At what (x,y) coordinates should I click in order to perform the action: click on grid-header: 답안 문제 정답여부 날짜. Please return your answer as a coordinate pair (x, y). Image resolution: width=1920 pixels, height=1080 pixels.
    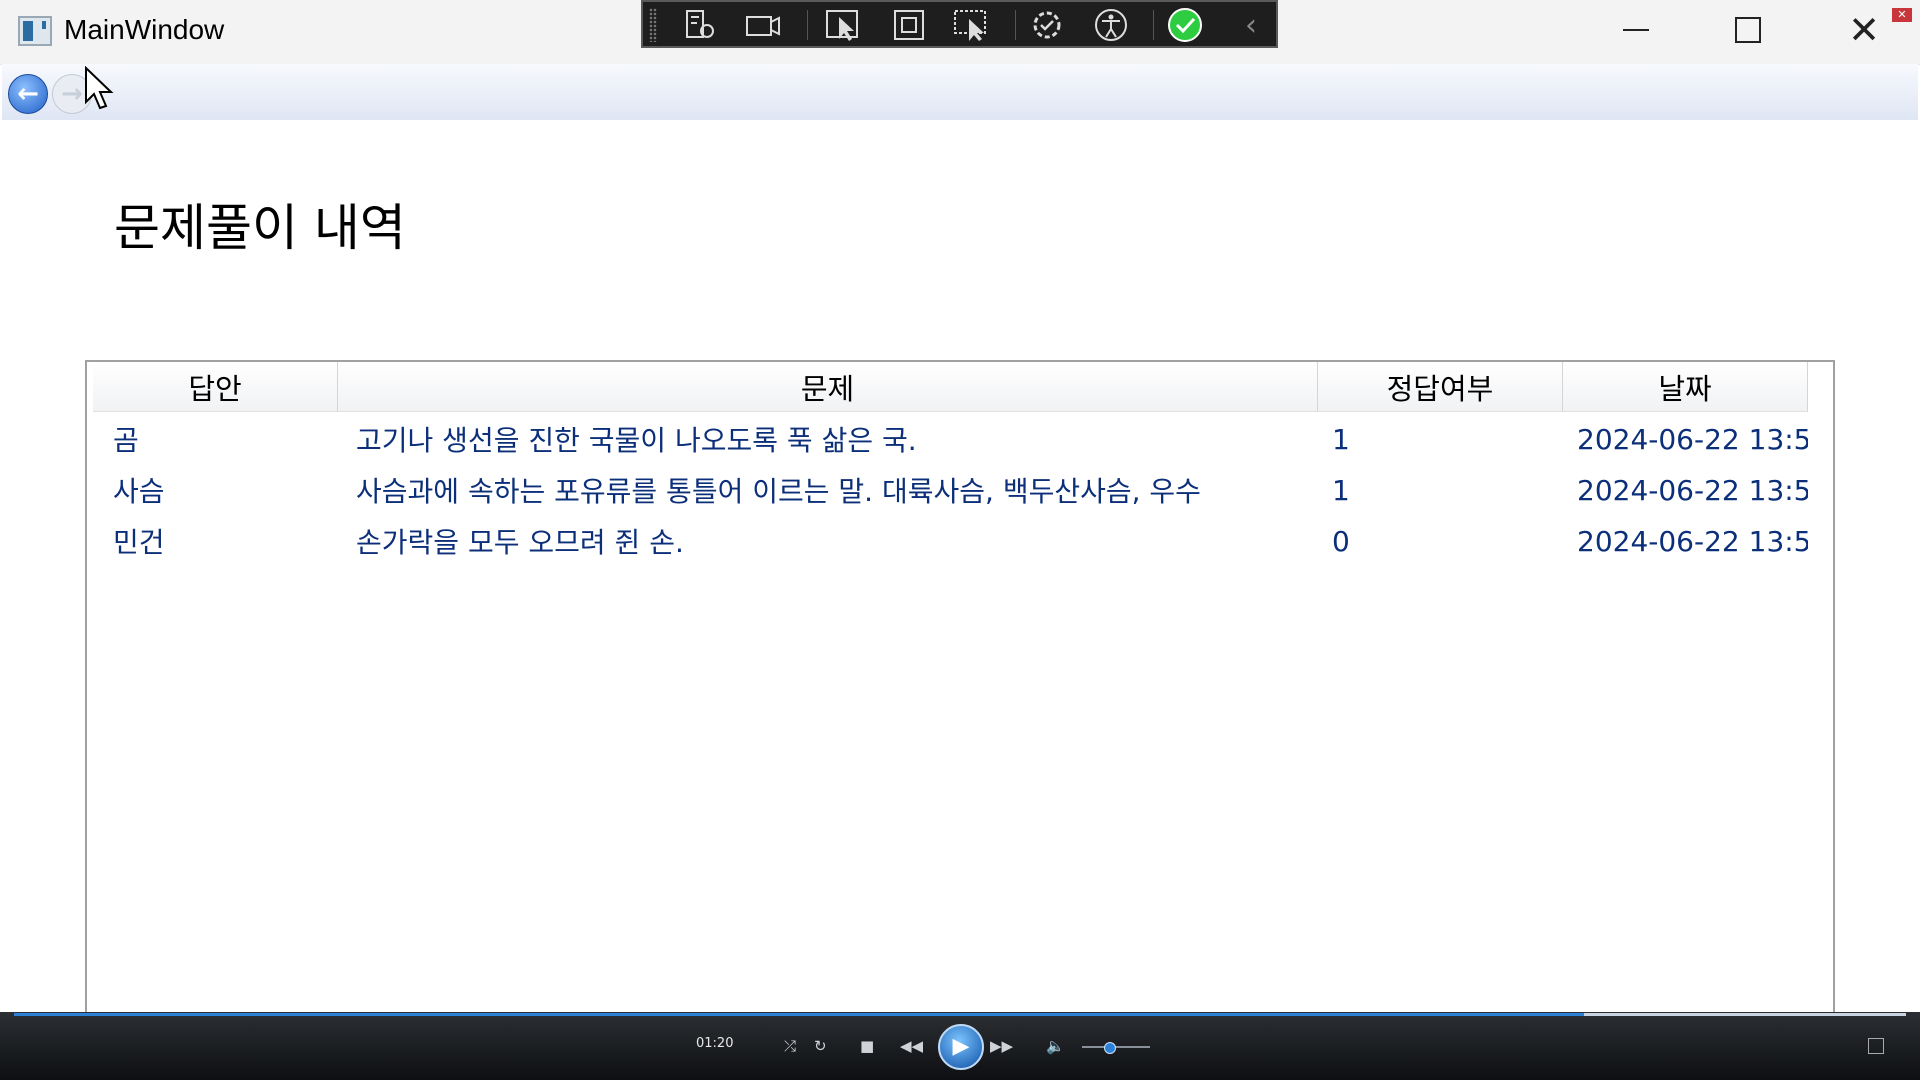
    Looking at the image, I should click on (950, 387).